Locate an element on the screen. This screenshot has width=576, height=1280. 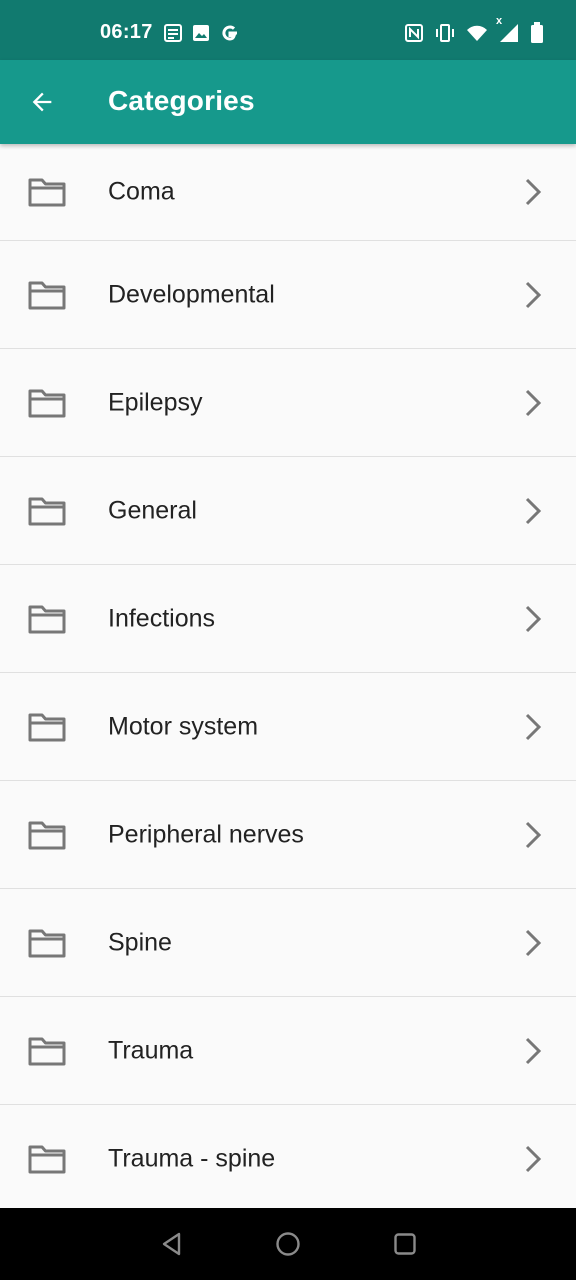
list-item: Coma is located at coordinates (288, 192).